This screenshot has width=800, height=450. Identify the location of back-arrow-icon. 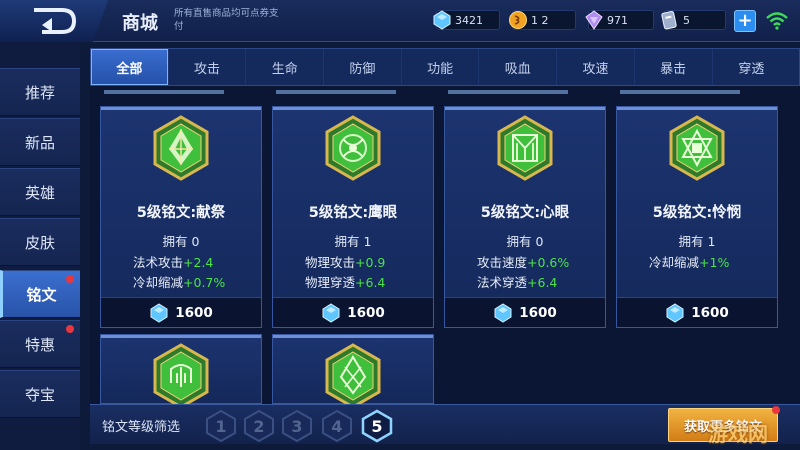
(55, 21).